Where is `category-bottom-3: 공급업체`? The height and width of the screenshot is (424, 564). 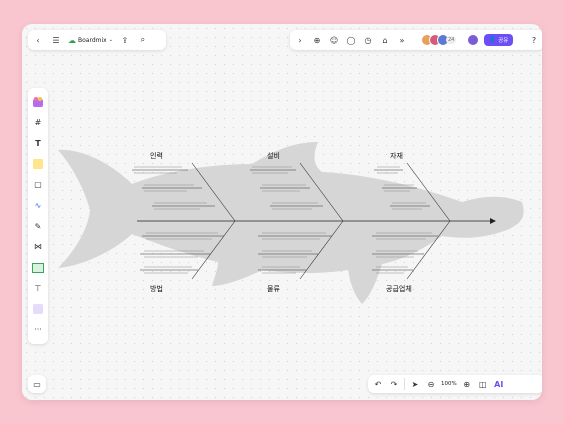 category-bottom-3: 공급업체 is located at coordinates (399, 289).